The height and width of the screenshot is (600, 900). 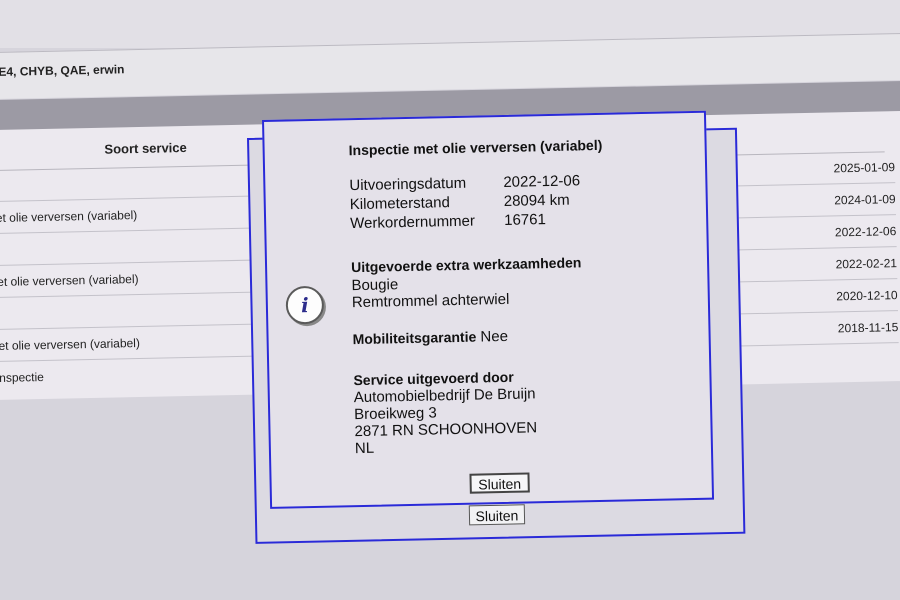 I want to click on row-date: 2022-12-06, so click(x=865, y=232).